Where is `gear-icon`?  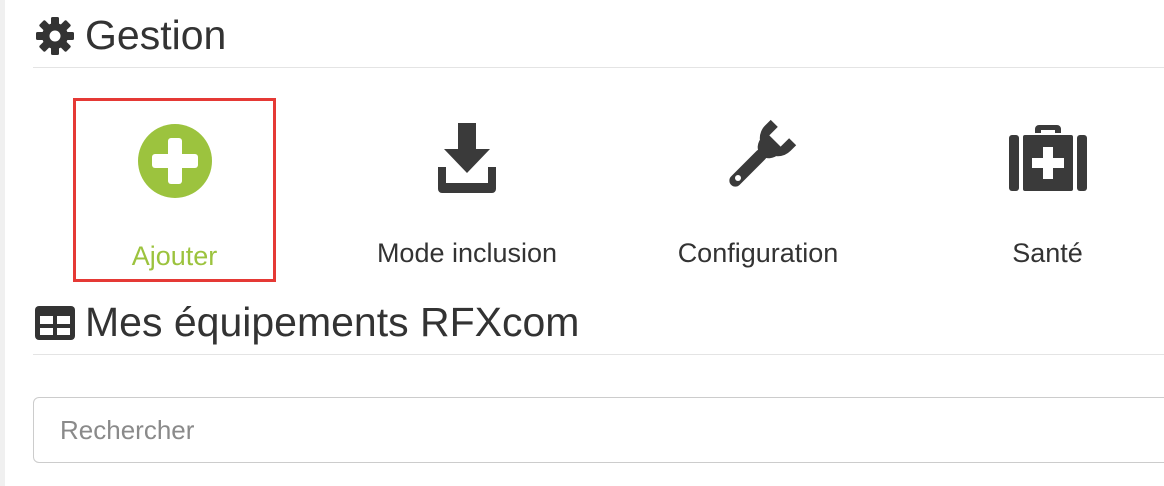 gear-icon is located at coordinates (55, 36).